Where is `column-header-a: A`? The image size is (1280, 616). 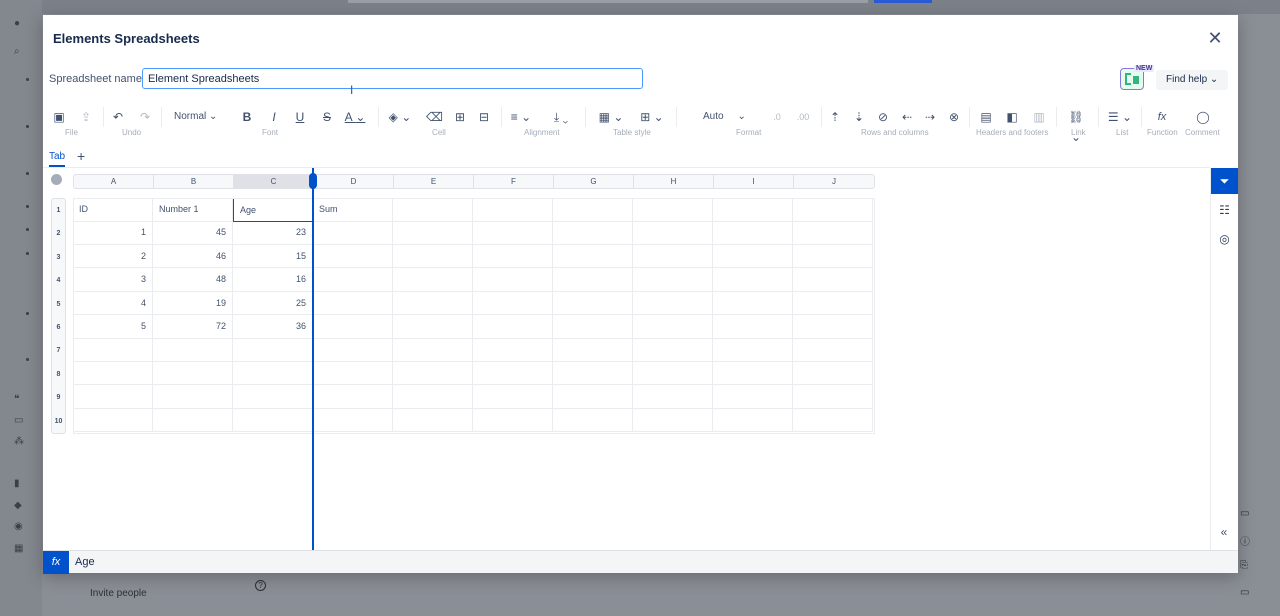
column-header-a: A is located at coordinates (114, 181).